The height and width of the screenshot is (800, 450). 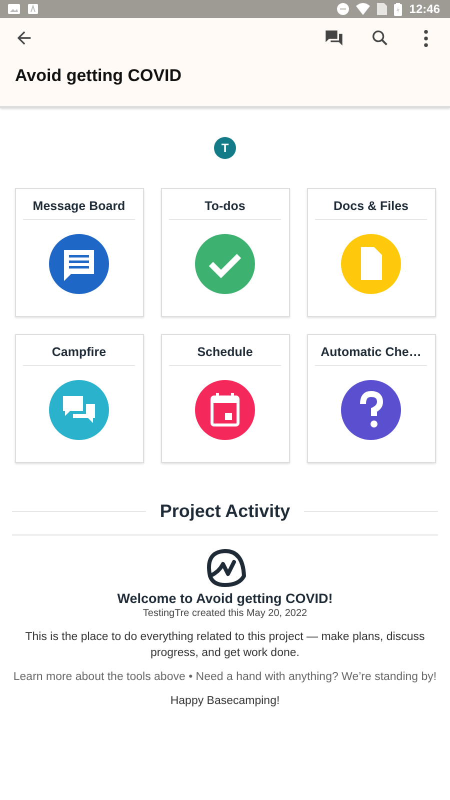 What do you see at coordinates (363, 9) in the screenshot?
I see `wifi-icon` at bounding box center [363, 9].